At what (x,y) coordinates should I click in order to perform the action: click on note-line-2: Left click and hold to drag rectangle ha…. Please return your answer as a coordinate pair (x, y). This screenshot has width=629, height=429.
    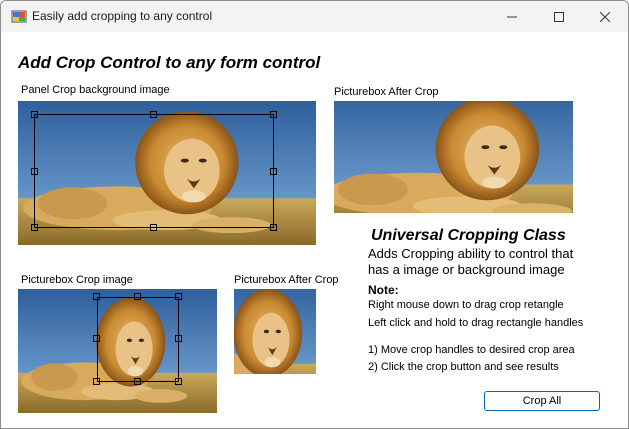
    Looking at the image, I should click on (476, 323).